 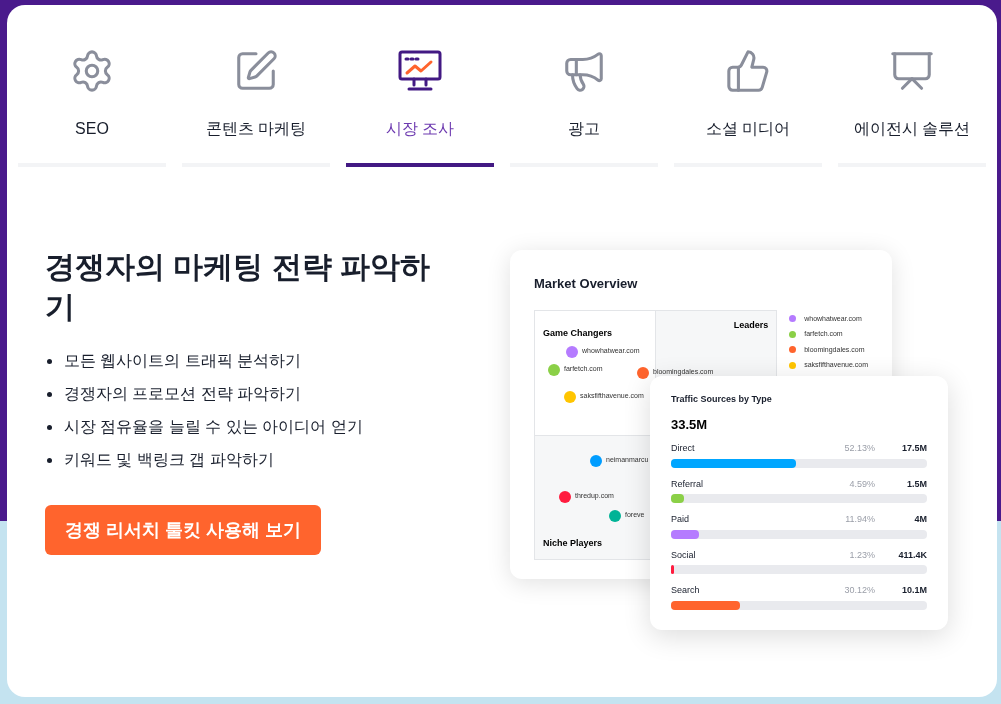 I want to click on source-name: Direct, so click(x=683, y=448).